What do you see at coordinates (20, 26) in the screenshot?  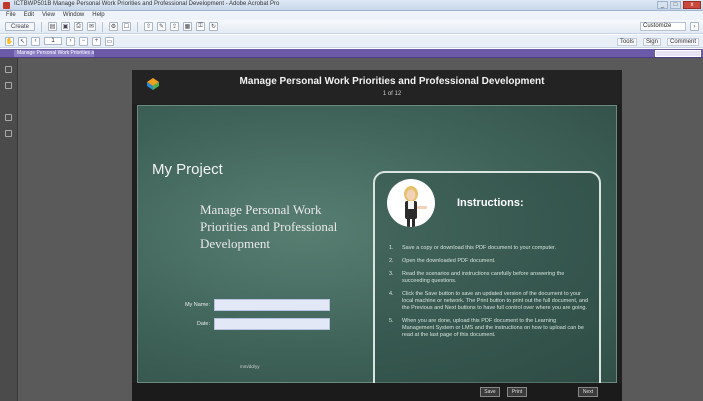 I see `create-button: Create` at bounding box center [20, 26].